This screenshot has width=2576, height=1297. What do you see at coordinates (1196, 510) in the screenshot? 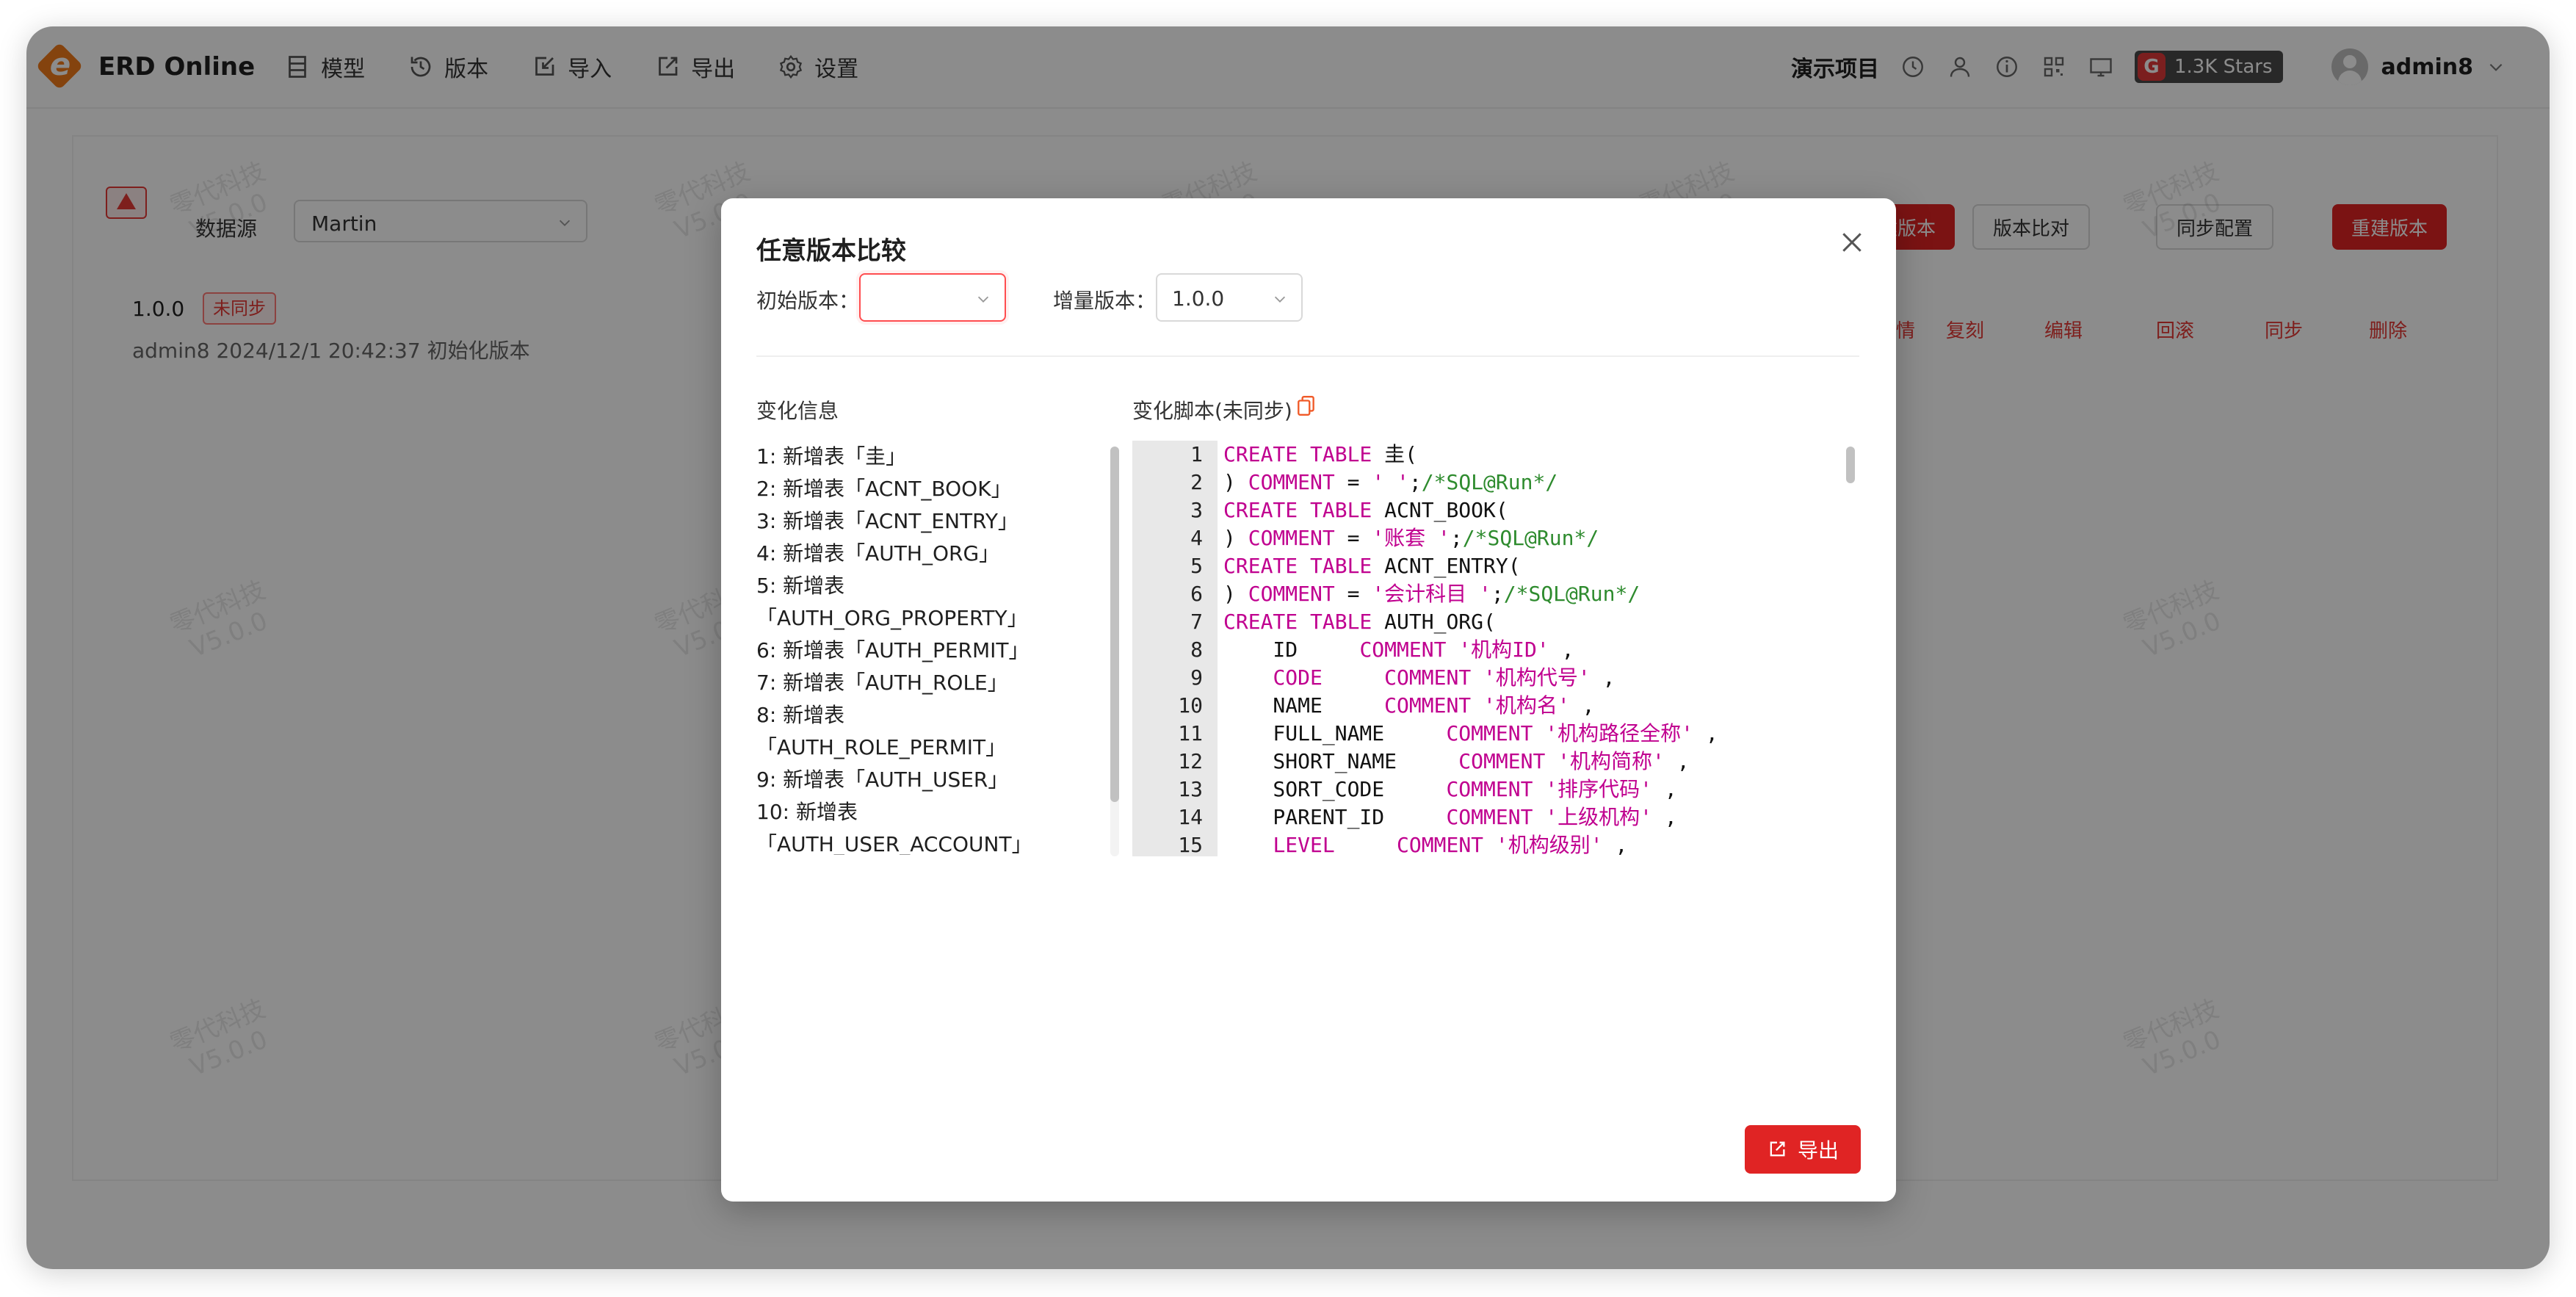
I see `line-number: 3` at bounding box center [1196, 510].